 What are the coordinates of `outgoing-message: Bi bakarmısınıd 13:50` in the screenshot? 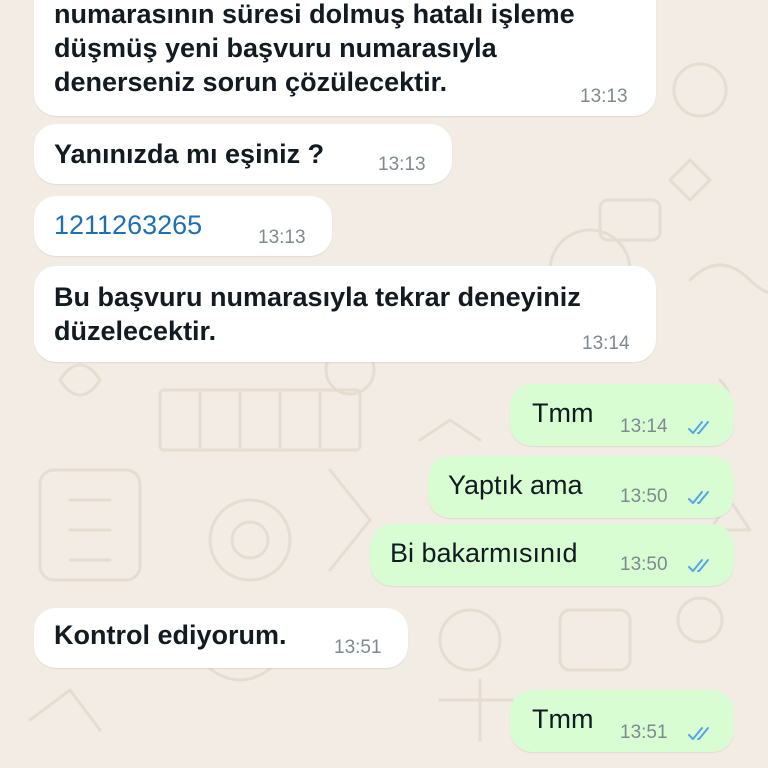 It's located at (552, 555).